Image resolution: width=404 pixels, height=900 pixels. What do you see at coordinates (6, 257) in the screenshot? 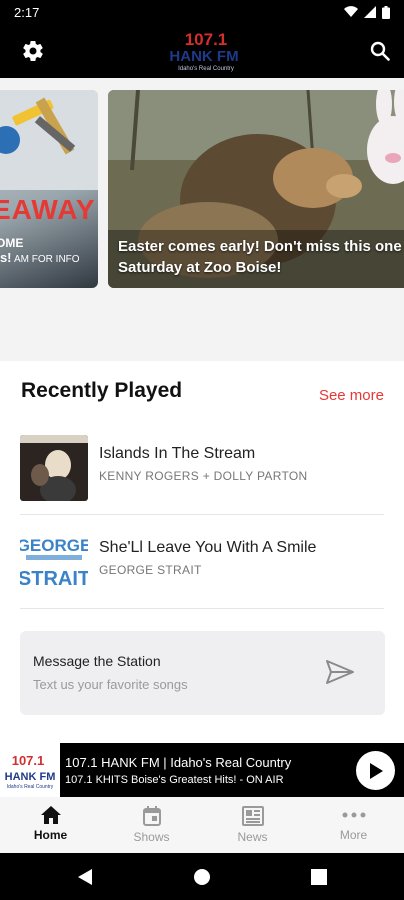
I see `giveaway-sub2: ns!` at bounding box center [6, 257].